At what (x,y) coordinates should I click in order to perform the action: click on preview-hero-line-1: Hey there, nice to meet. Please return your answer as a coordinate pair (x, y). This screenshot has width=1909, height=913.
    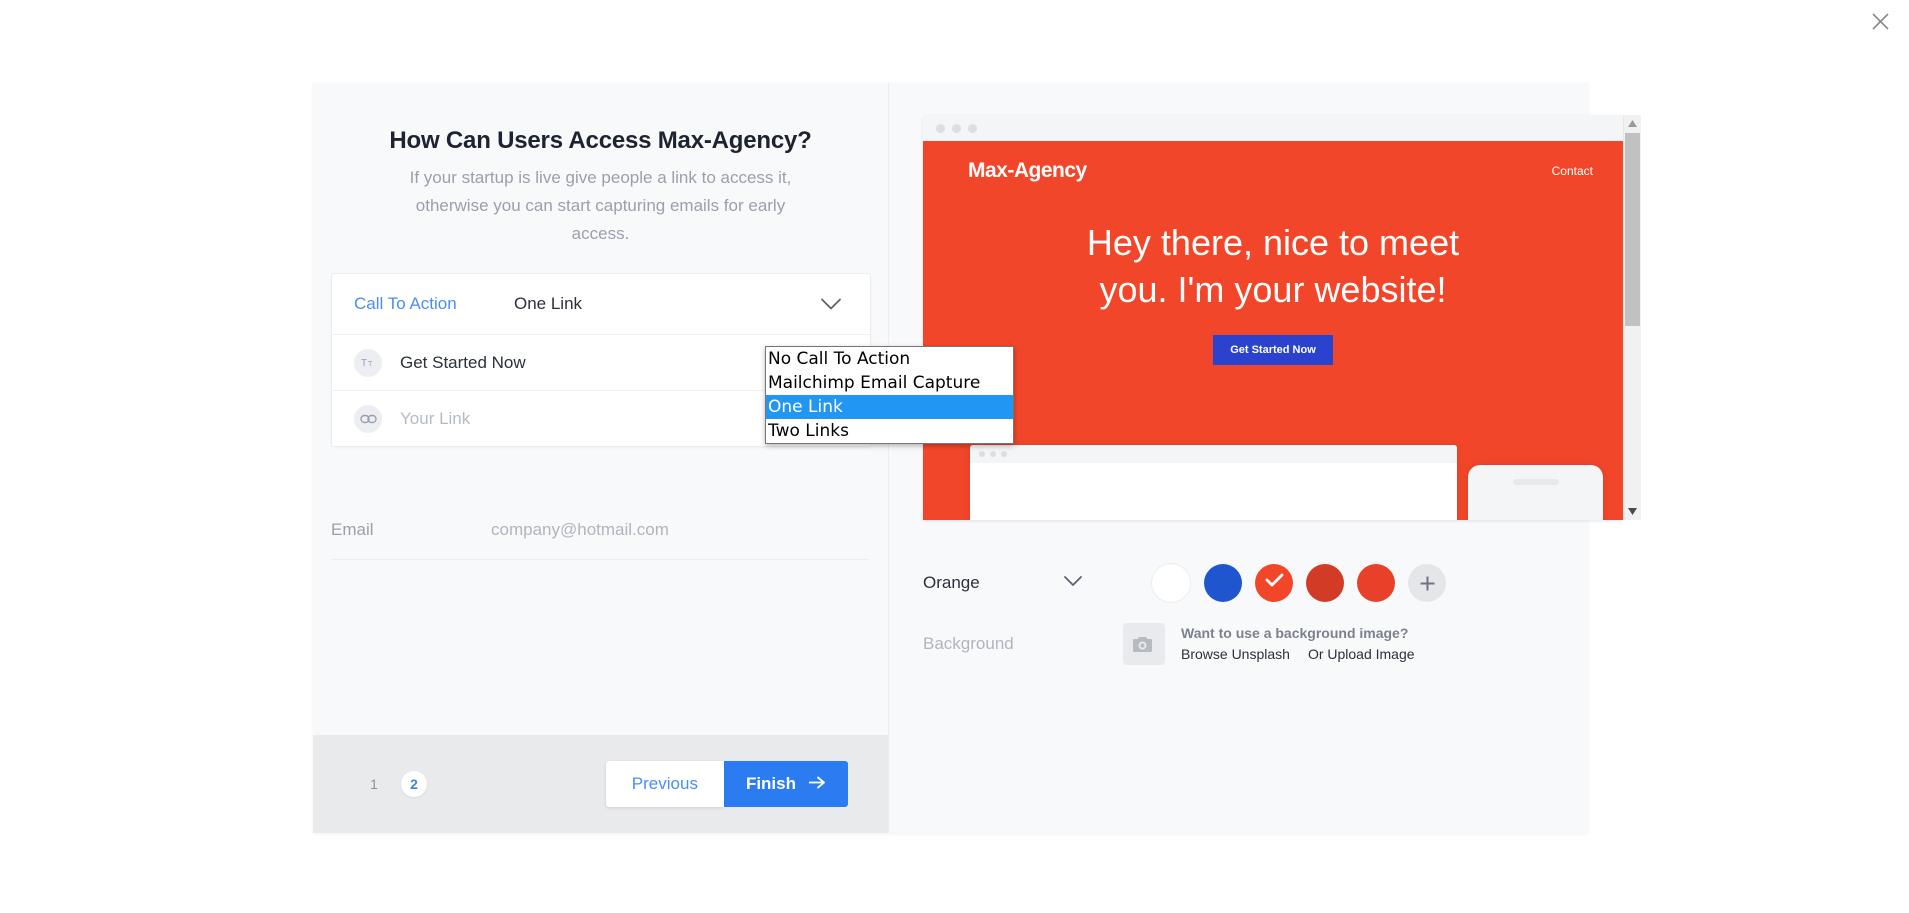
    Looking at the image, I should click on (1273, 242).